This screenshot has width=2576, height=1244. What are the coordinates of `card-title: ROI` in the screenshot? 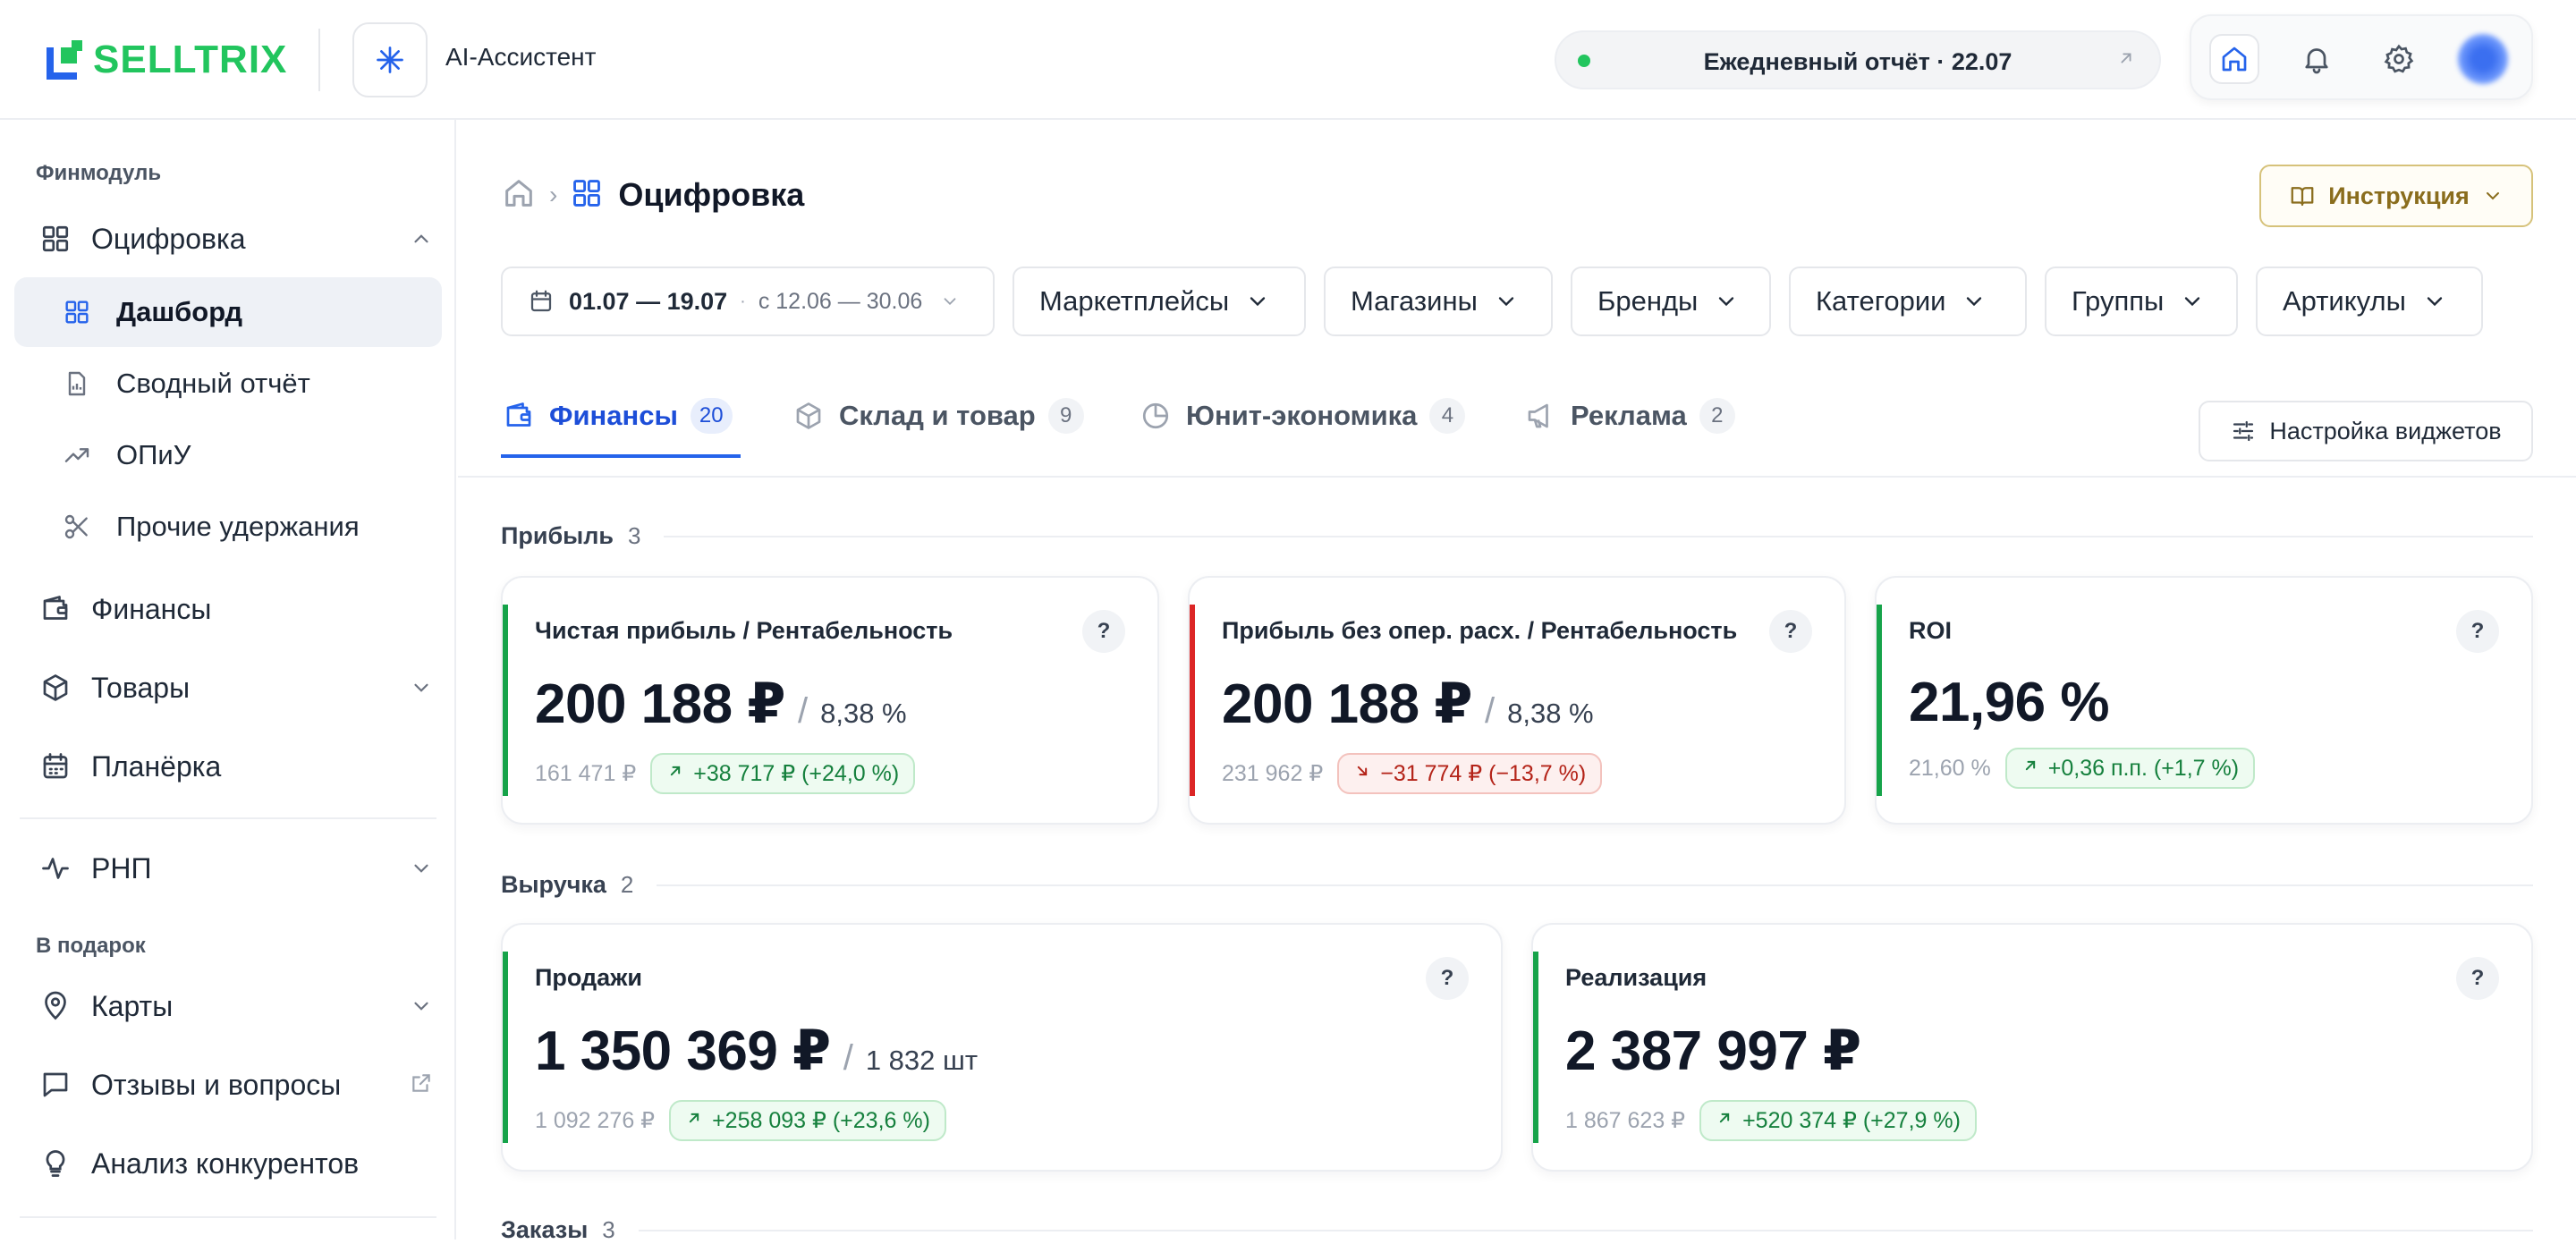 It's located at (1931, 630).